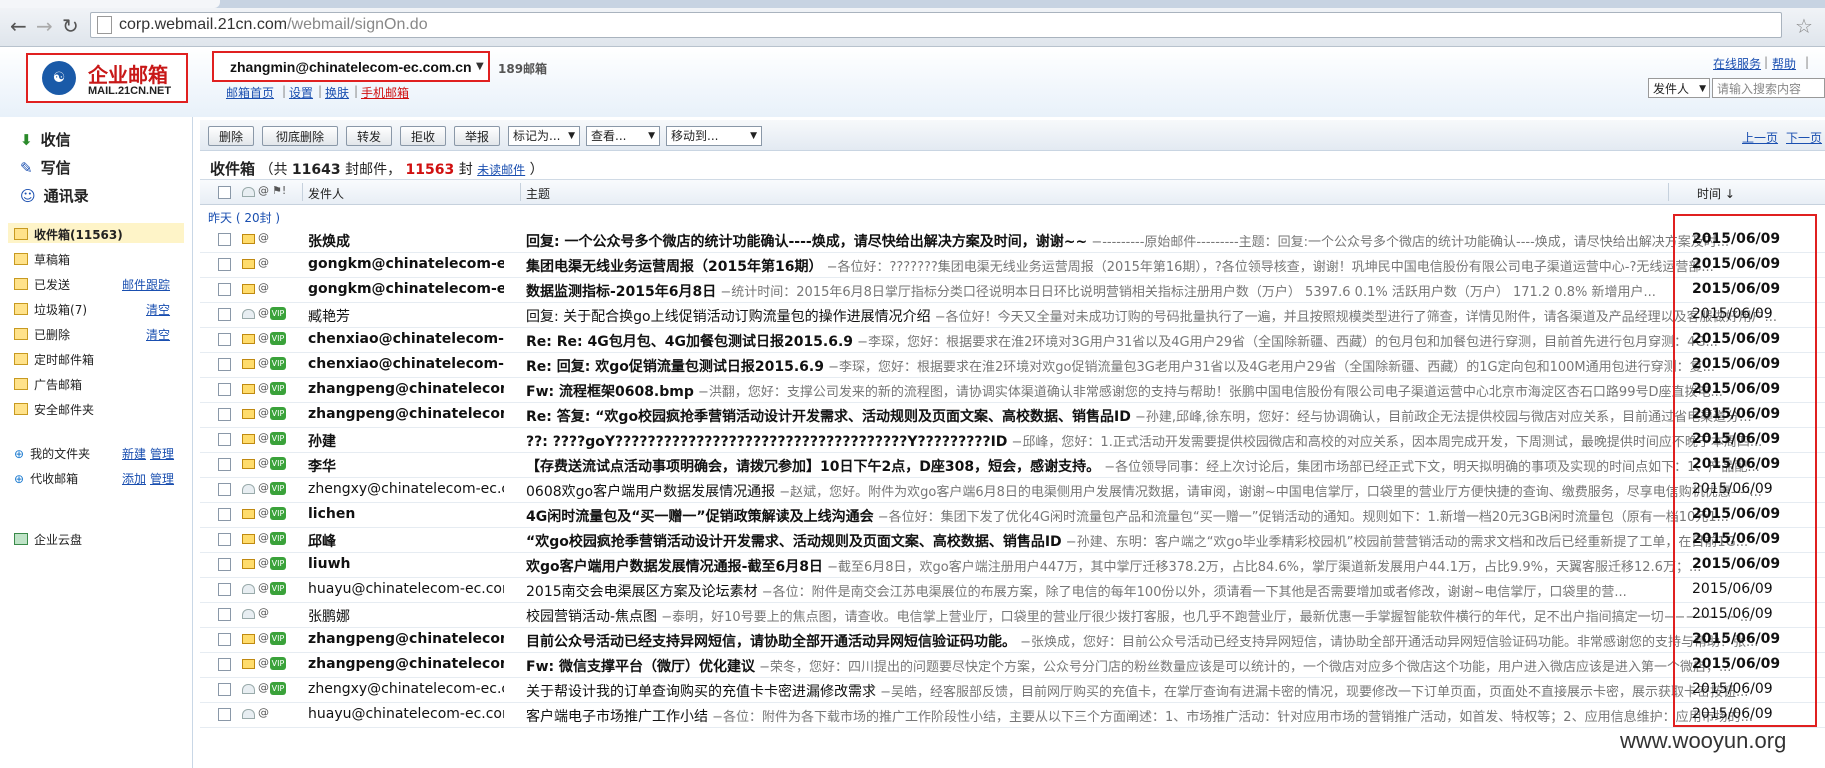  What do you see at coordinates (1760, 137) in the screenshot?
I see `prev-page-link: 上一页` at bounding box center [1760, 137].